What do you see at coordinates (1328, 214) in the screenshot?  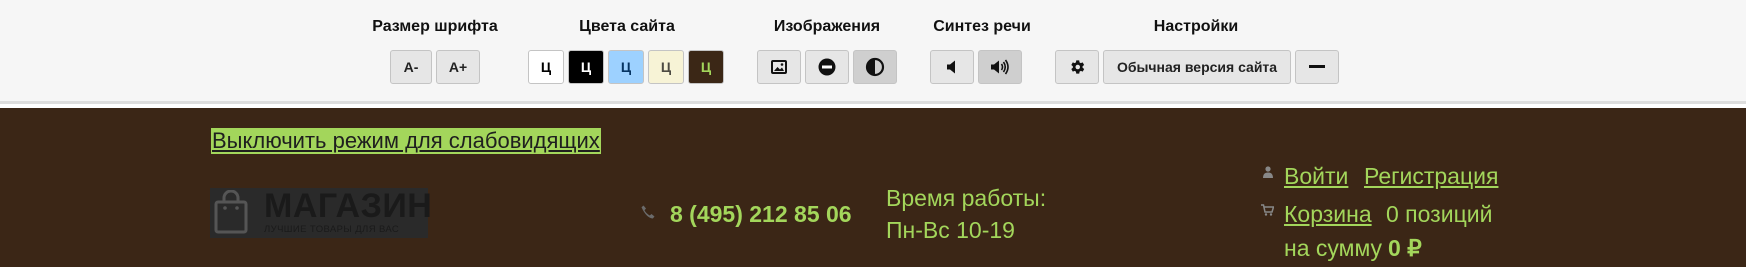 I see `cart-link: Корзина` at bounding box center [1328, 214].